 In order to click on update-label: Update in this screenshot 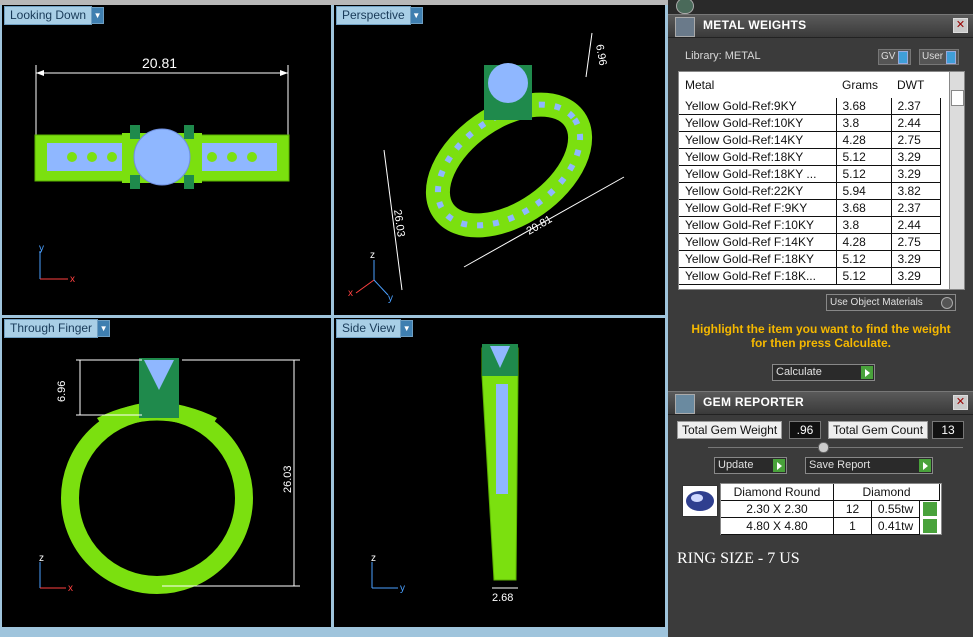, I will do `click(736, 465)`.